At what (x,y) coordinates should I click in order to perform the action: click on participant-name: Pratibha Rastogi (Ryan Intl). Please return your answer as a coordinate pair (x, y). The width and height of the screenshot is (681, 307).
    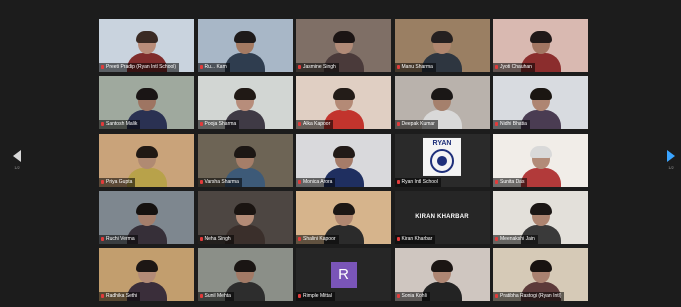
    Looking at the image, I should click on (531, 296).